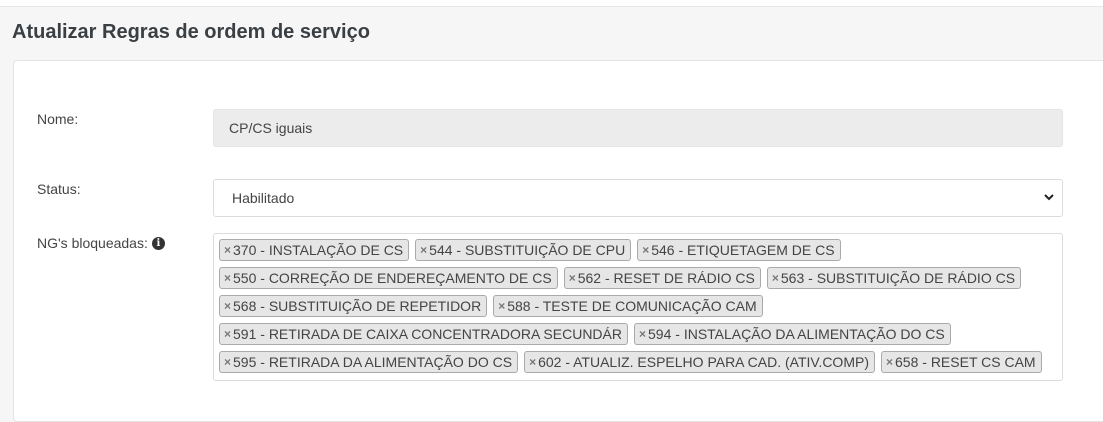 Image resolution: width=1103 pixels, height=422 pixels. What do you see at coordinates (392, 278) in the screenshot?
I see `tag-label: 550 - CORREÇÃO DE ENDEREÇAMENTO DE CS` at bounding box center [392, 278].